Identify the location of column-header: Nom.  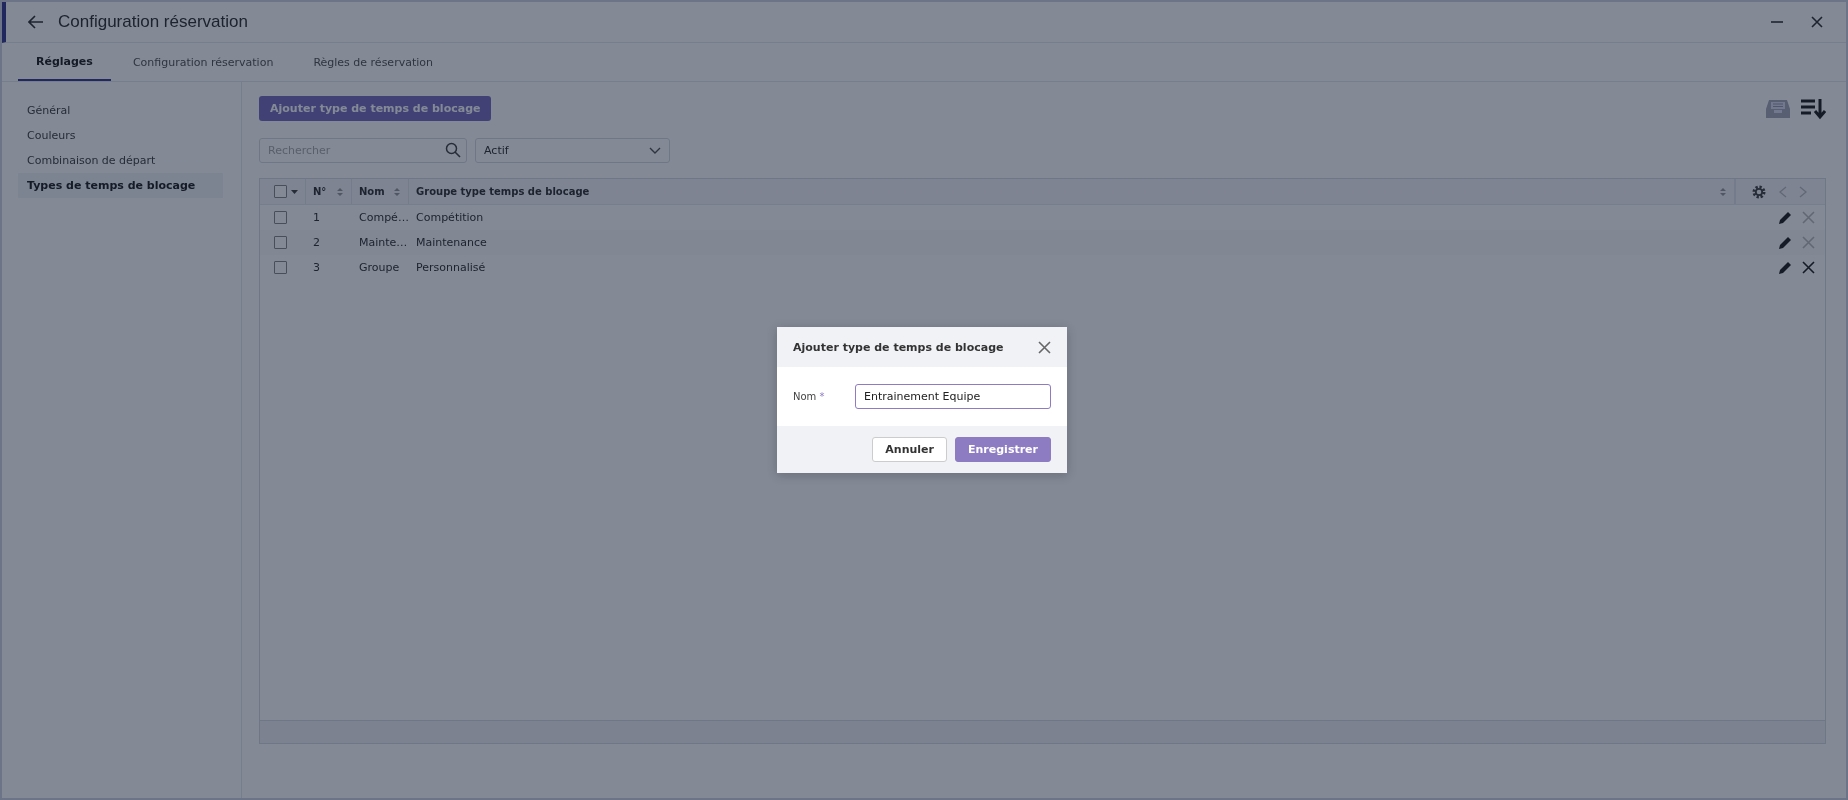
(372, 191).